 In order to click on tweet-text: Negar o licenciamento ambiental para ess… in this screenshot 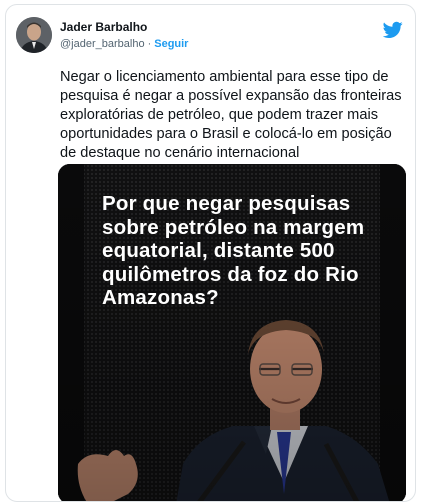, I will do `click(231, 115)`.